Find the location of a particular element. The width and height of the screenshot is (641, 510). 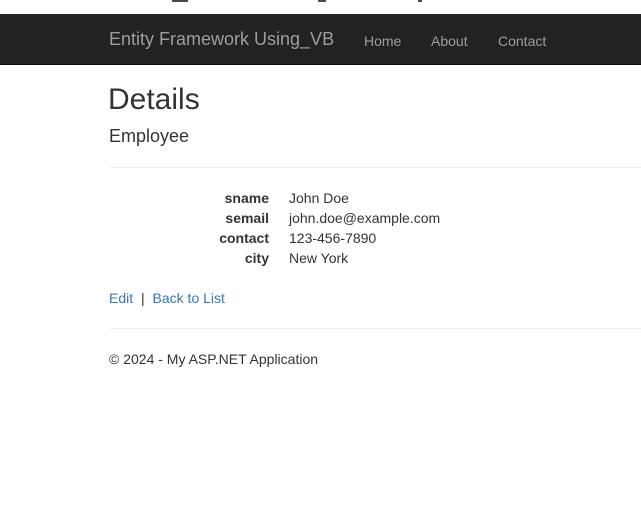

detail-label: contact is located at coordinates (244, 238).